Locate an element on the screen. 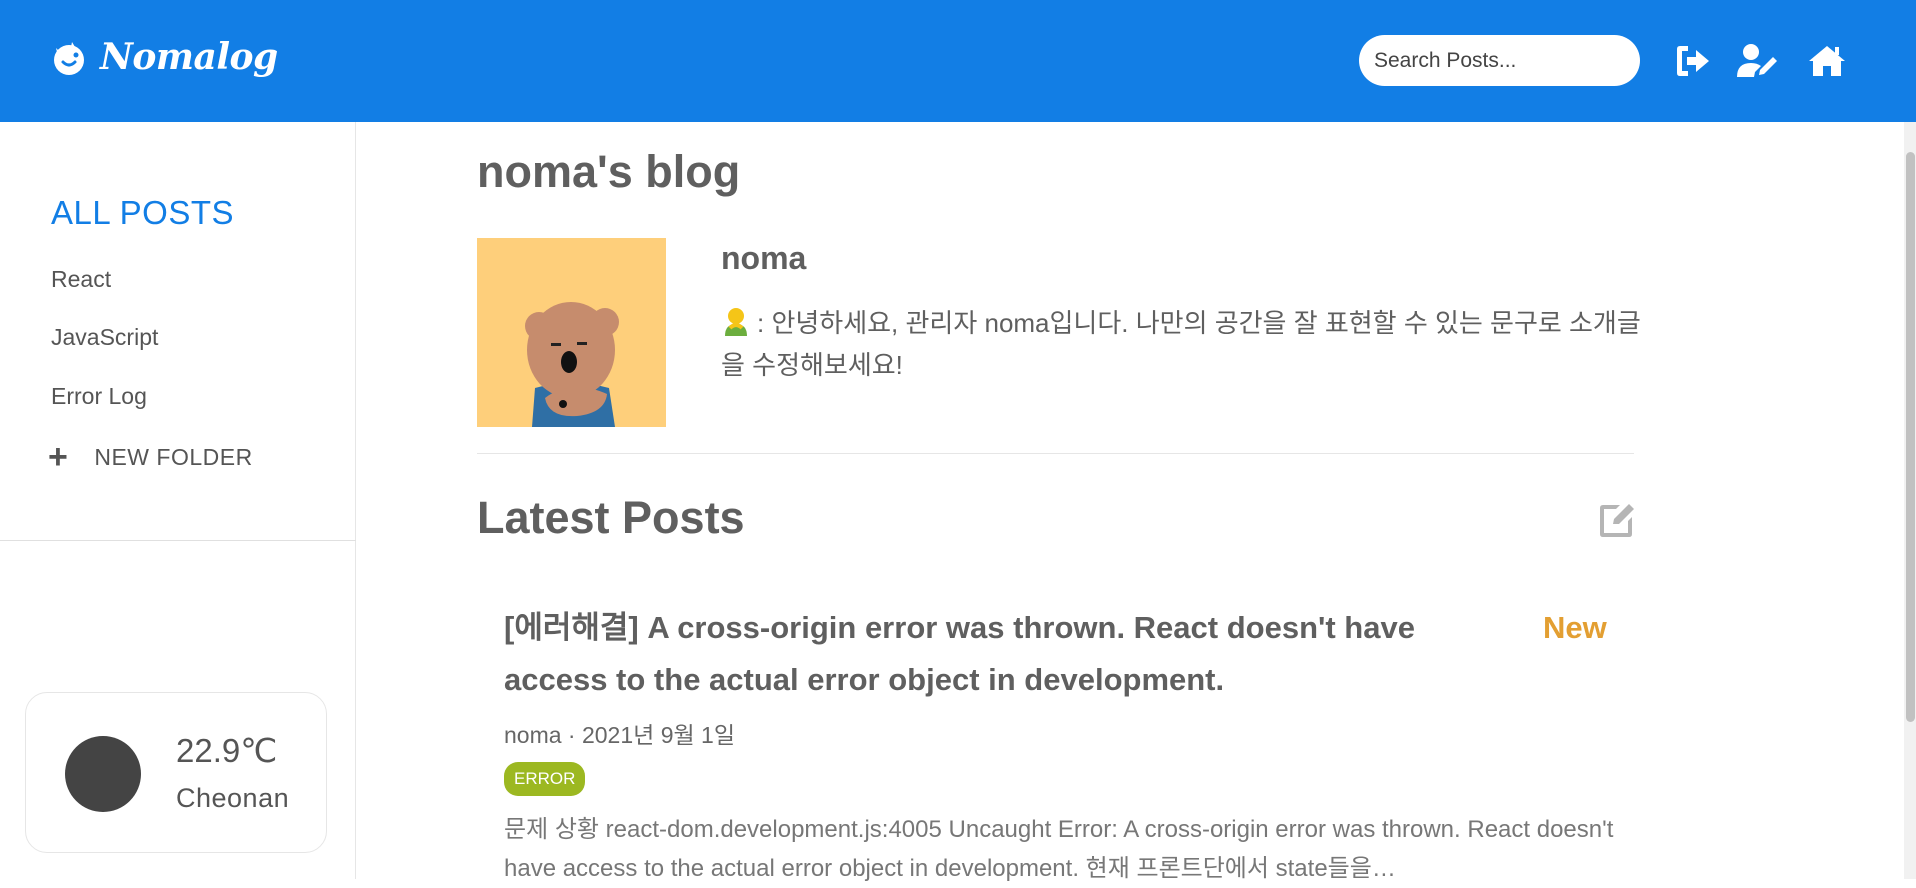 This screenshot has height=888, width=1916. weather-city: Cheonan is located at coordinates (233, 798).